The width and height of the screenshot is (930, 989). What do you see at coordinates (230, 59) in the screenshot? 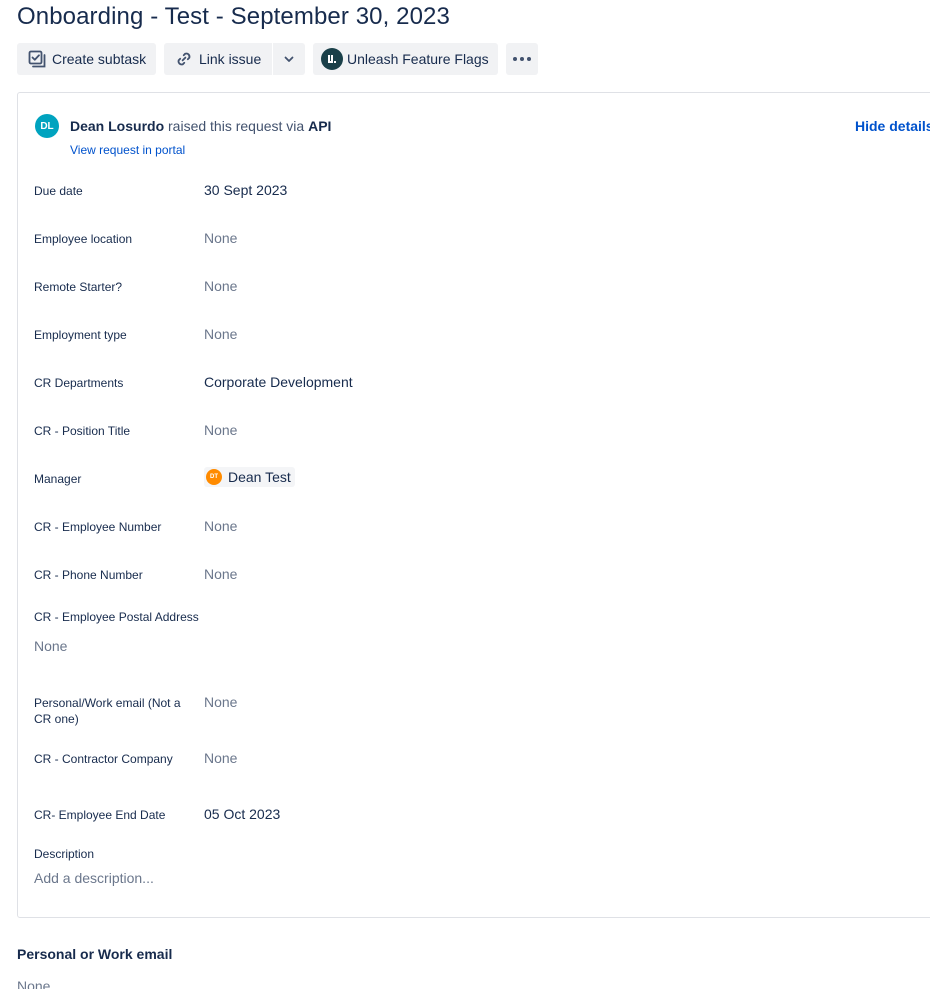
I see `link-issue-label: Link issue` at bounding box center [230, 59].